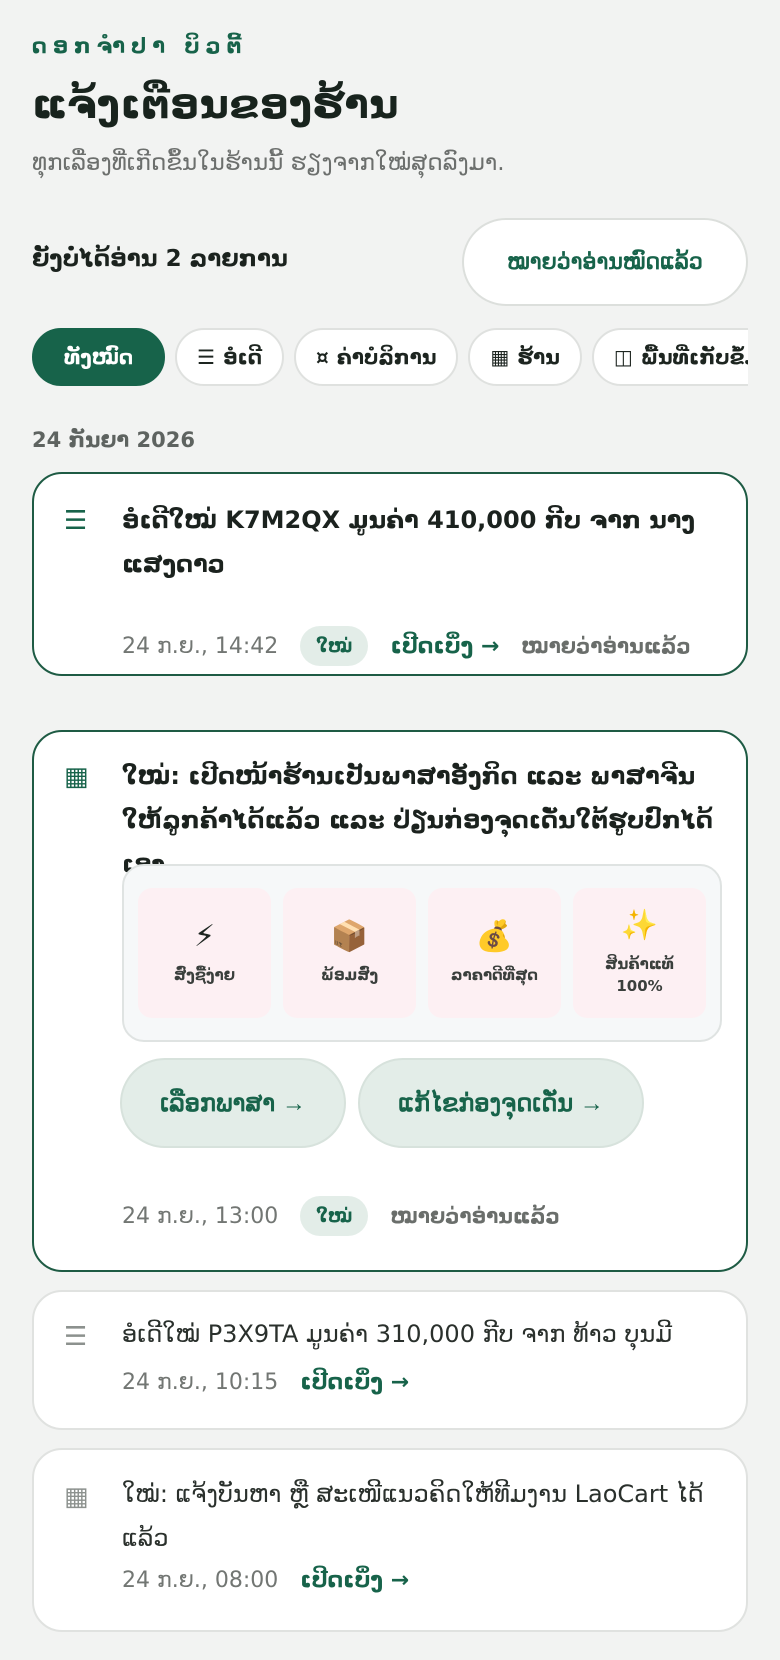  I want to click on feature-label: ລາຄາດີທີ່ສຸດ, so click(494, 975).